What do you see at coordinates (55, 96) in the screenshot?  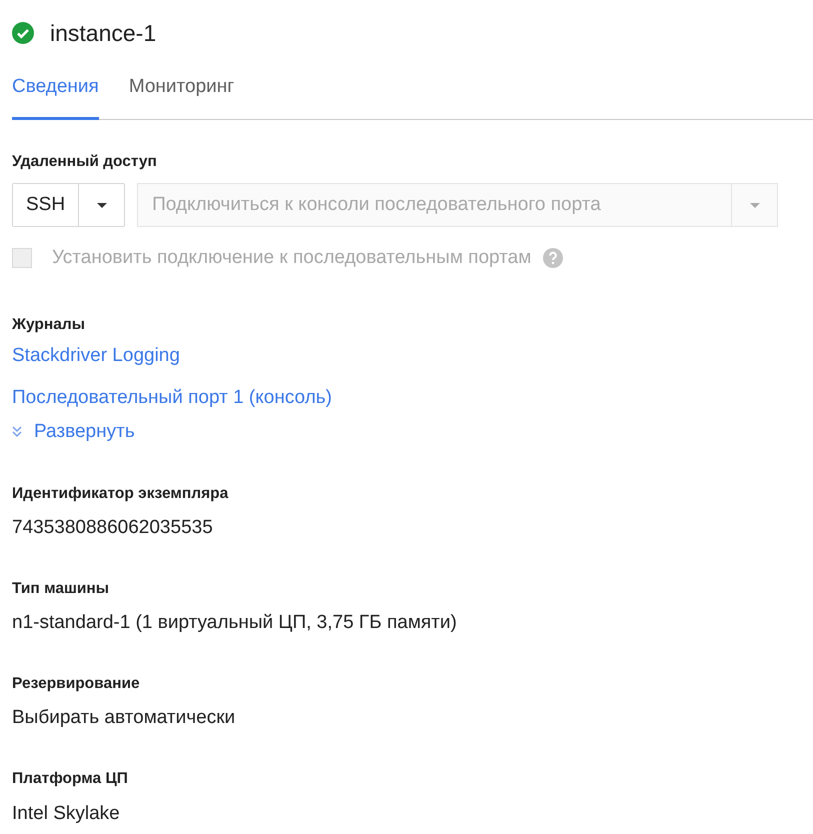 I see `tab: Сведения` at bounding box center [55, 96].